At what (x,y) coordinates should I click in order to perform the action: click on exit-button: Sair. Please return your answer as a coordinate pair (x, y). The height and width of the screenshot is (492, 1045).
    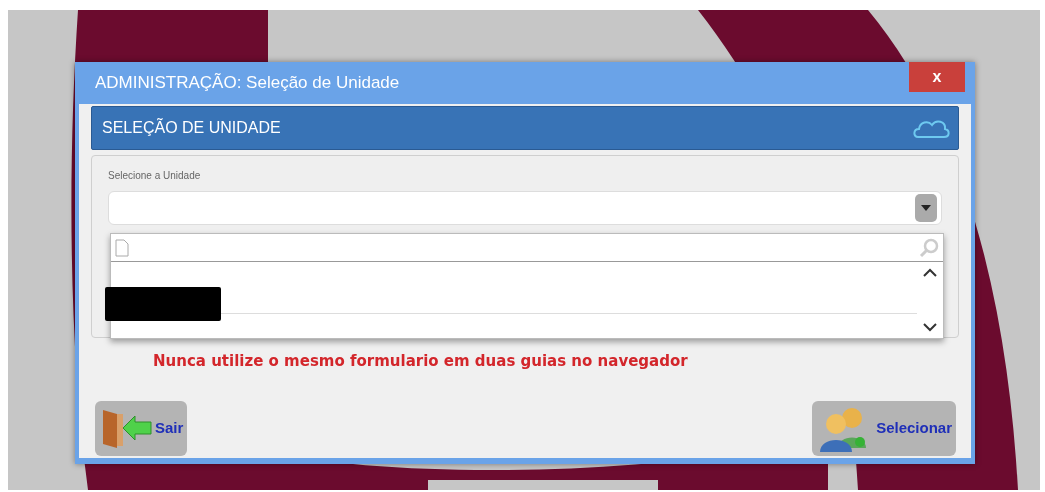
    Looking at the image, I should click on (141, 428).